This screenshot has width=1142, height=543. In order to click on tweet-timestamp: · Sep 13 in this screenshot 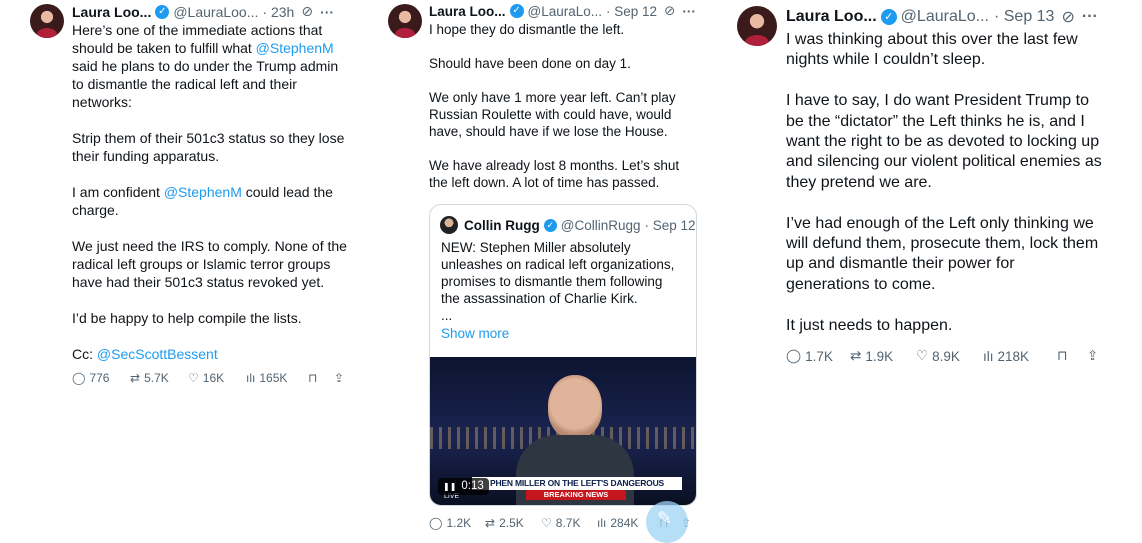, I will do `click(1024, 17)`.